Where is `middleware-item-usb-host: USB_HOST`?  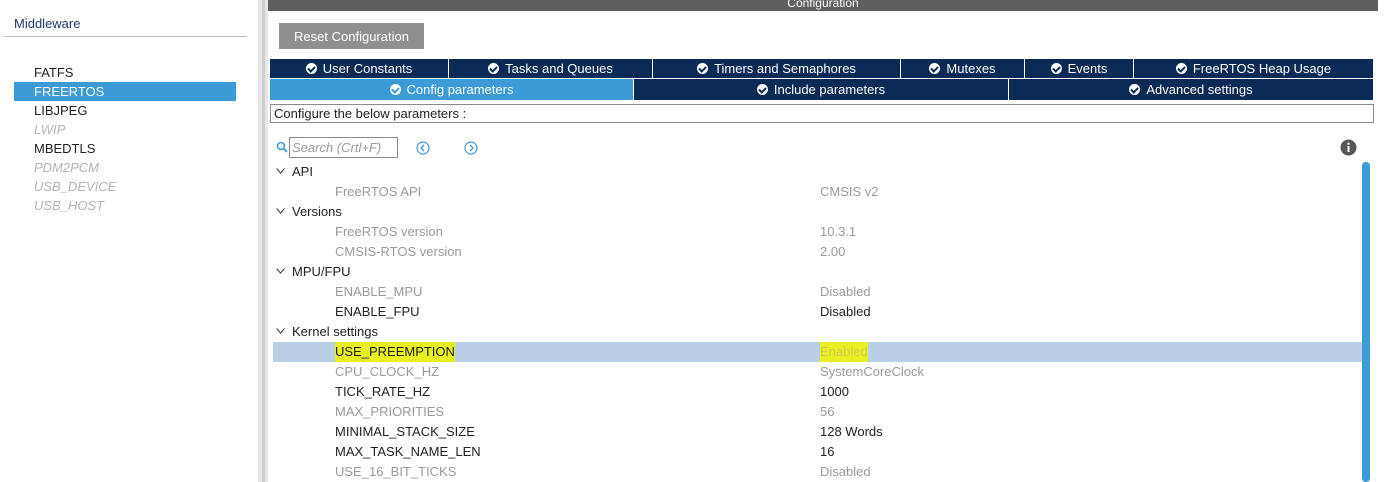 middleware-item-usb-host: USB_HOST is located at coordinates (125, 205).